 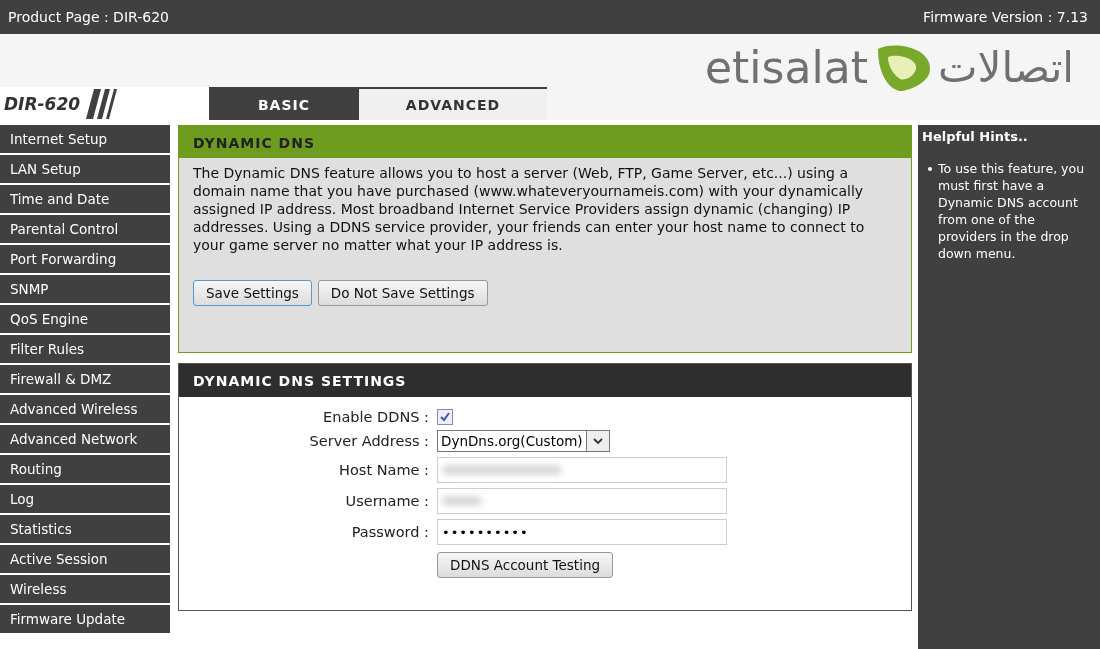 What do you see at coordinates (375, 417) in the screenshot?
I see `field-label: Enable DDNS :` at bounding box center [375, 417].